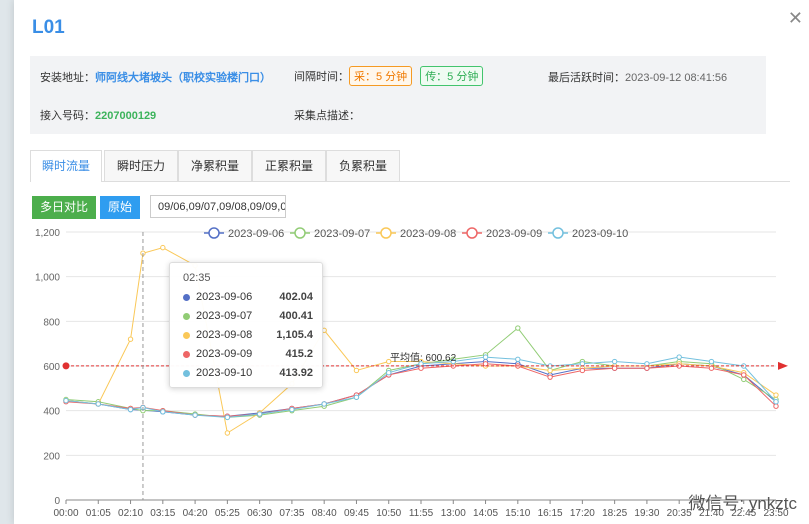  Describe the element at coordinates (517, 513) in the screenshot. I see `x-tick-label: 15:10` at that location.